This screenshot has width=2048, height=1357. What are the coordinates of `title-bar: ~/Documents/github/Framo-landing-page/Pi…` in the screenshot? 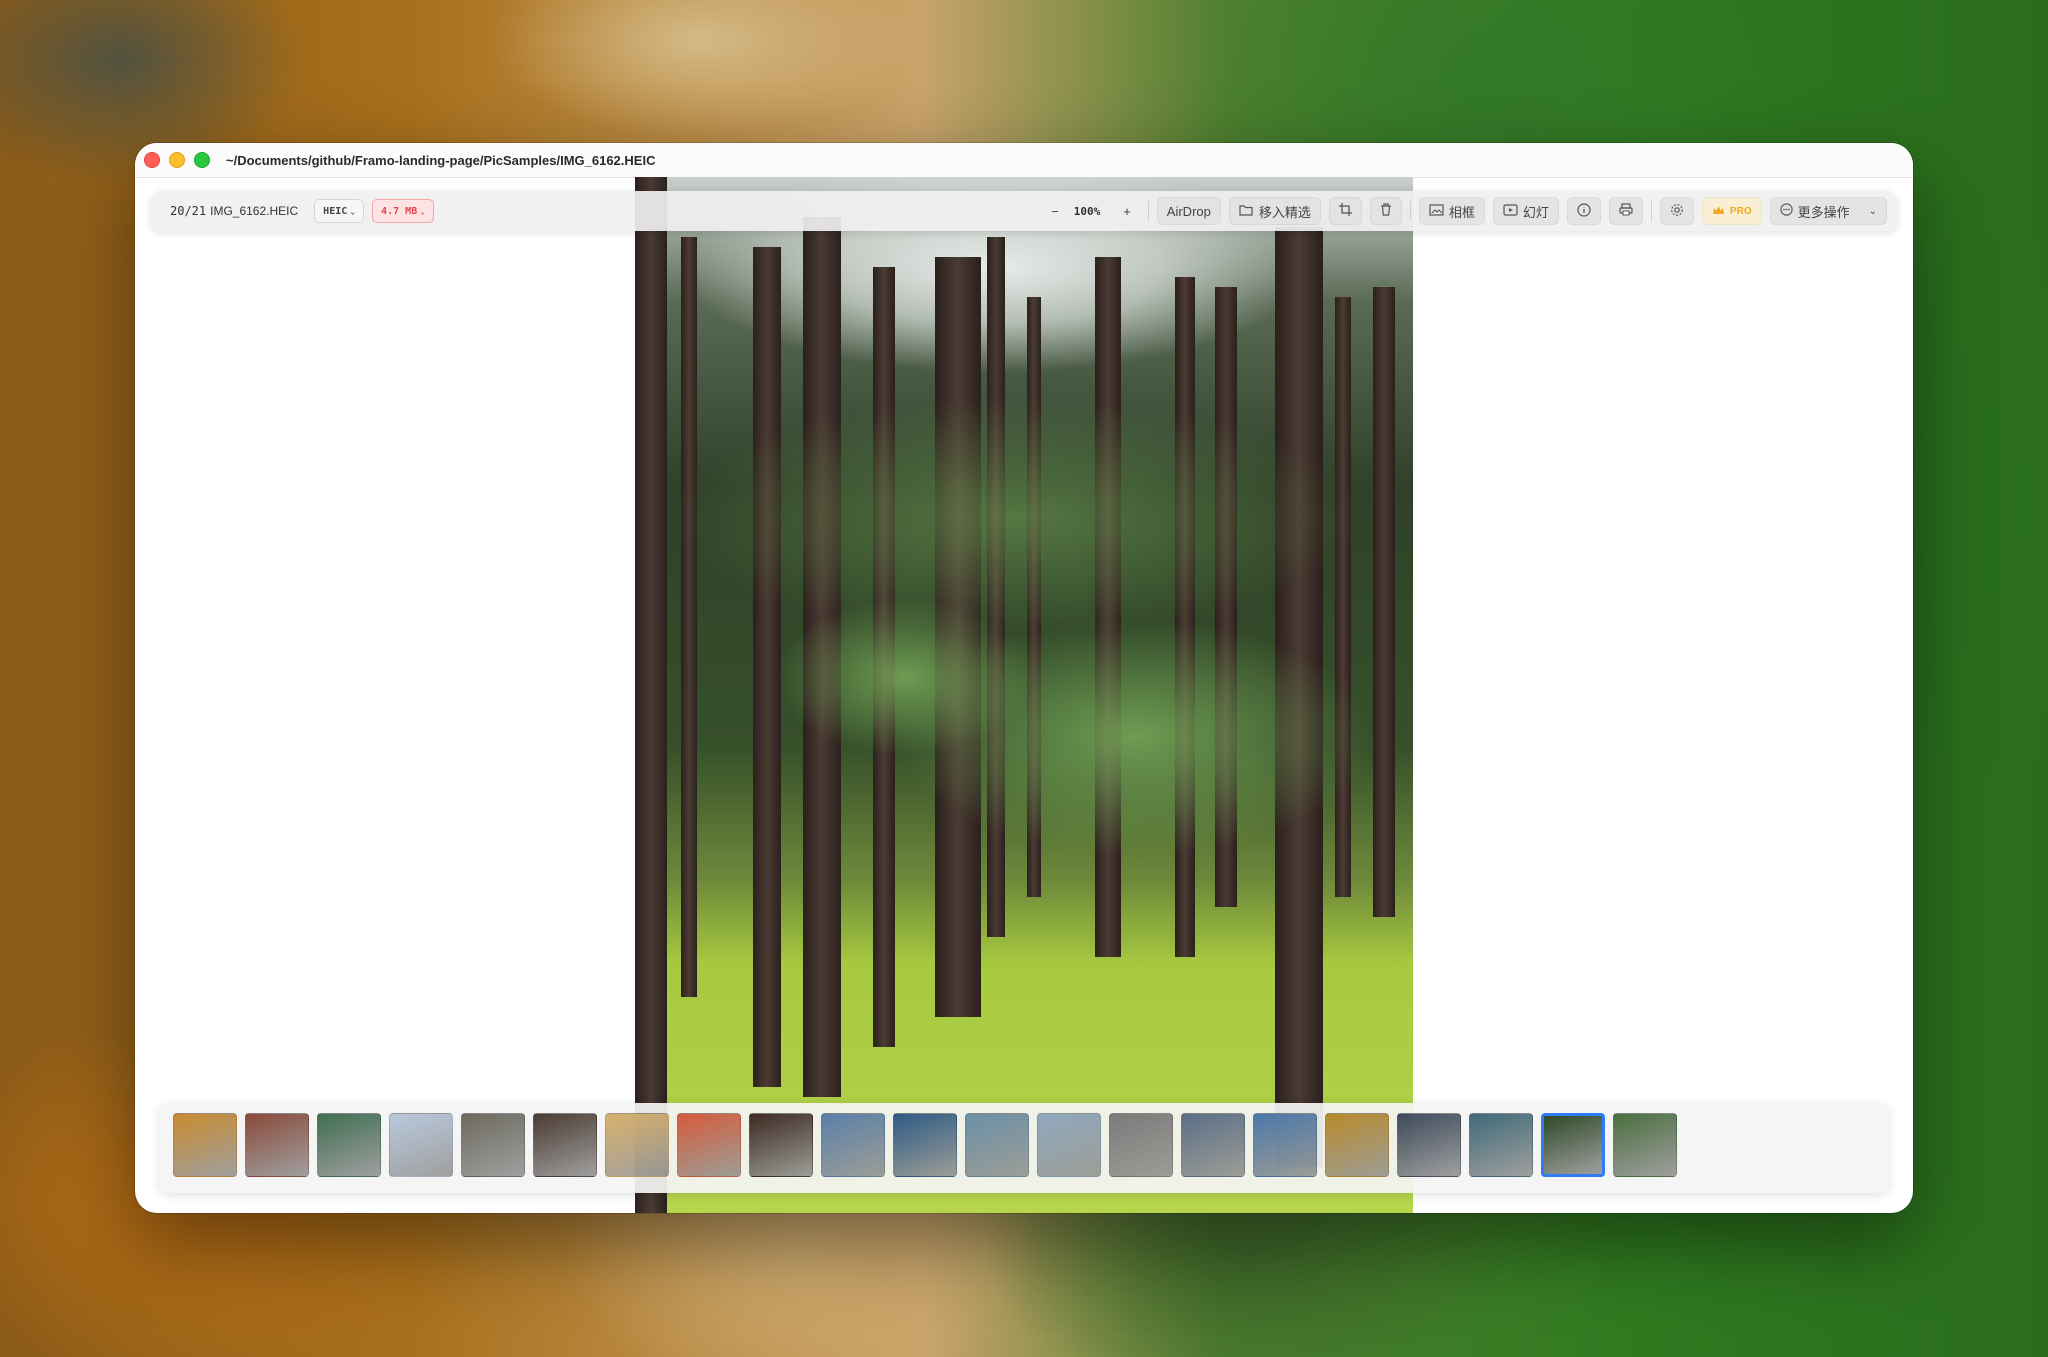 It's located at (1024, 160).